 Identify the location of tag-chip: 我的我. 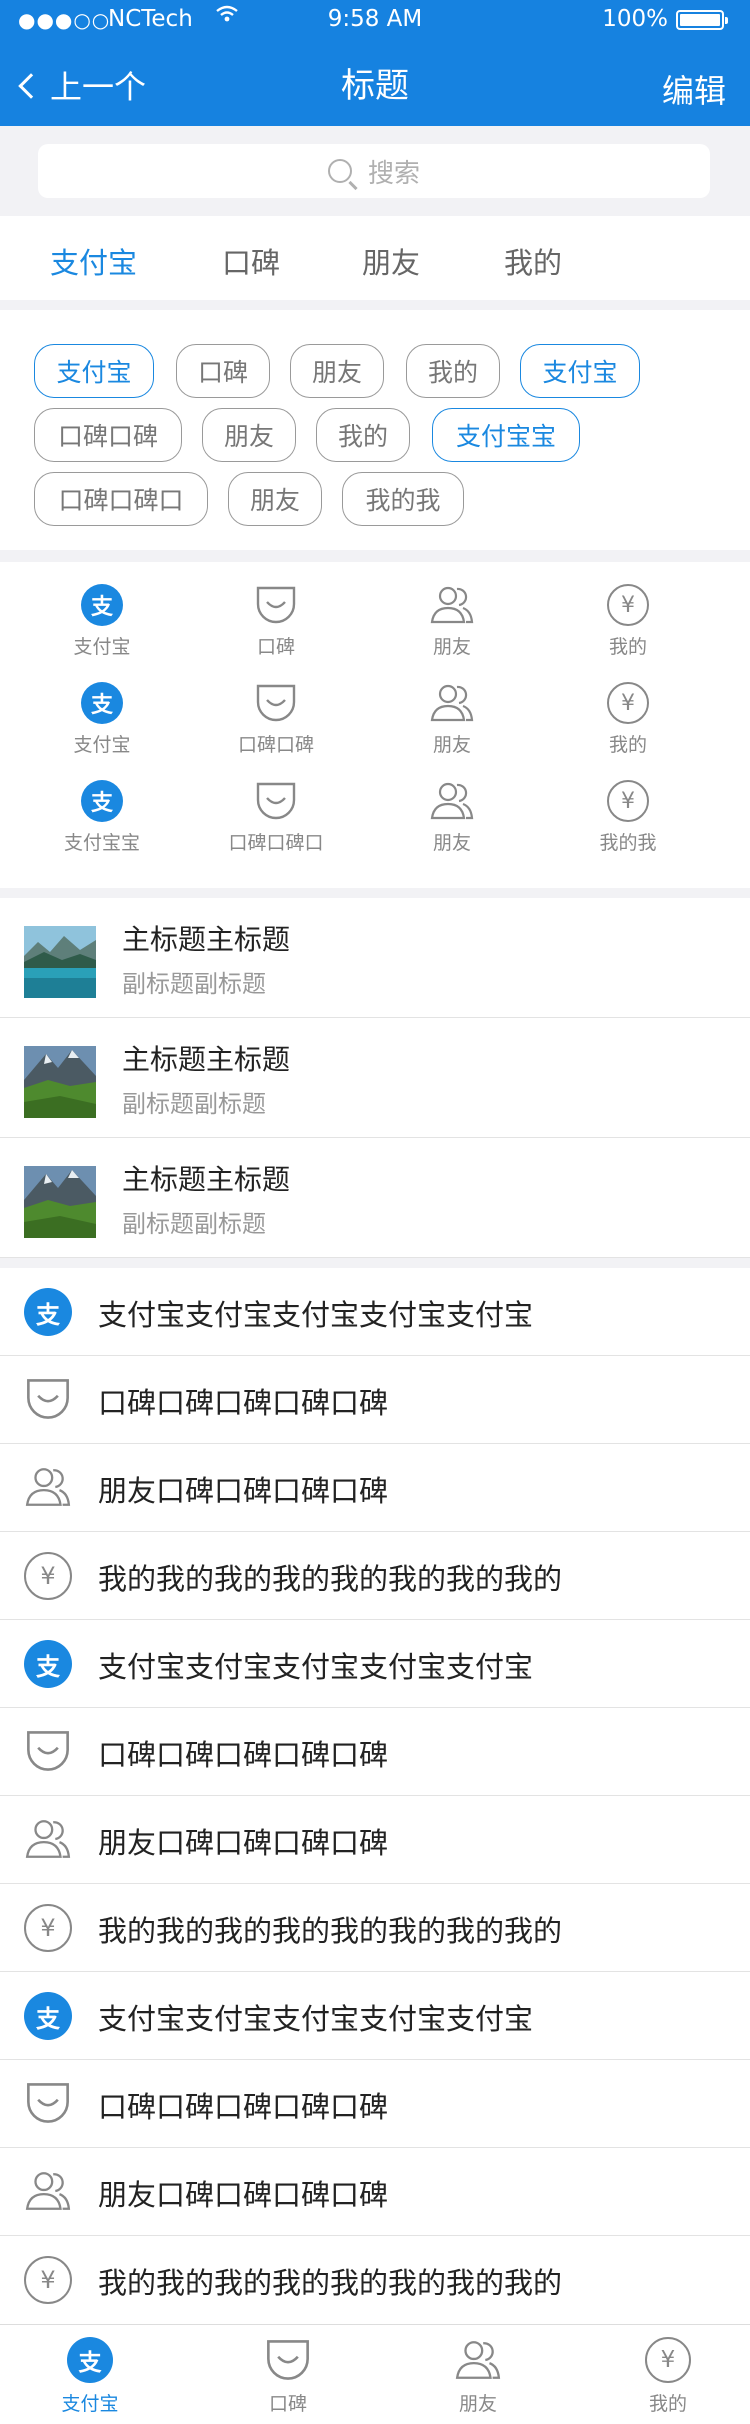
(403, 499).